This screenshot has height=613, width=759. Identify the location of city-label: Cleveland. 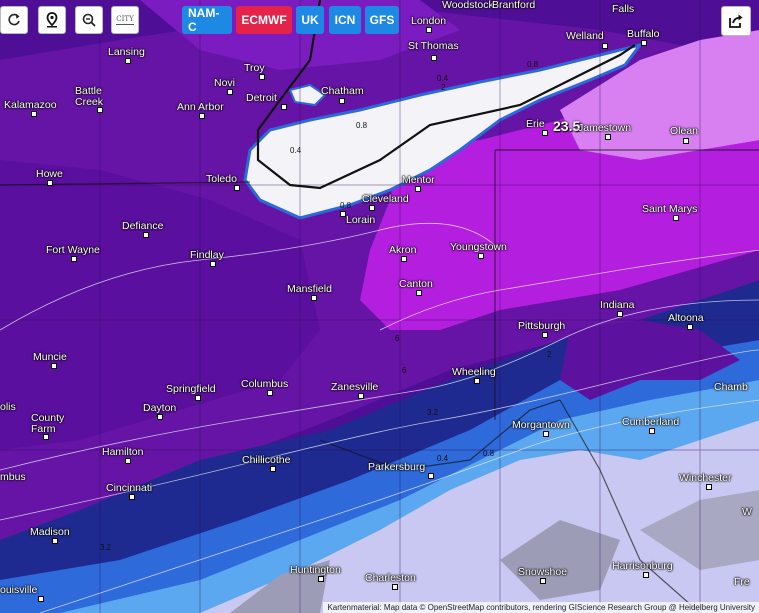
(385, 199).